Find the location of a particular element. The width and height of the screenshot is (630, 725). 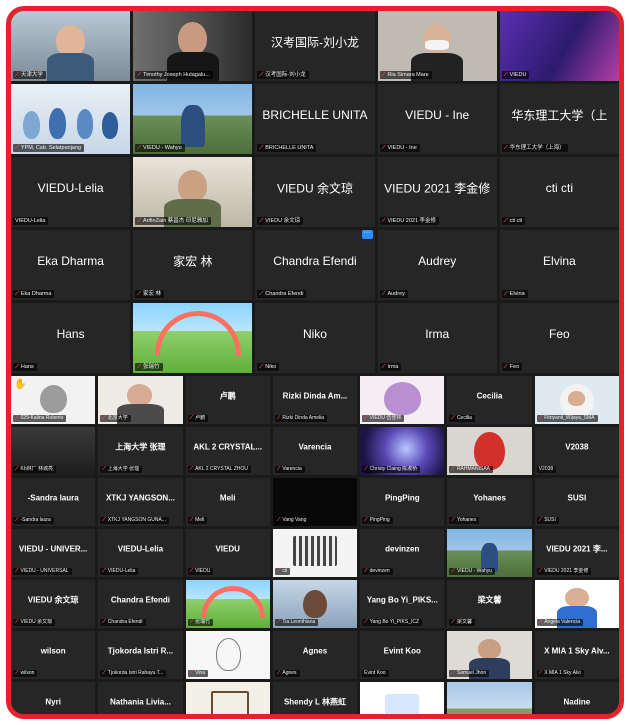

participant-tile: -Sandra laura ⟋ -Sandra laura is located at coordinates (53, 502).